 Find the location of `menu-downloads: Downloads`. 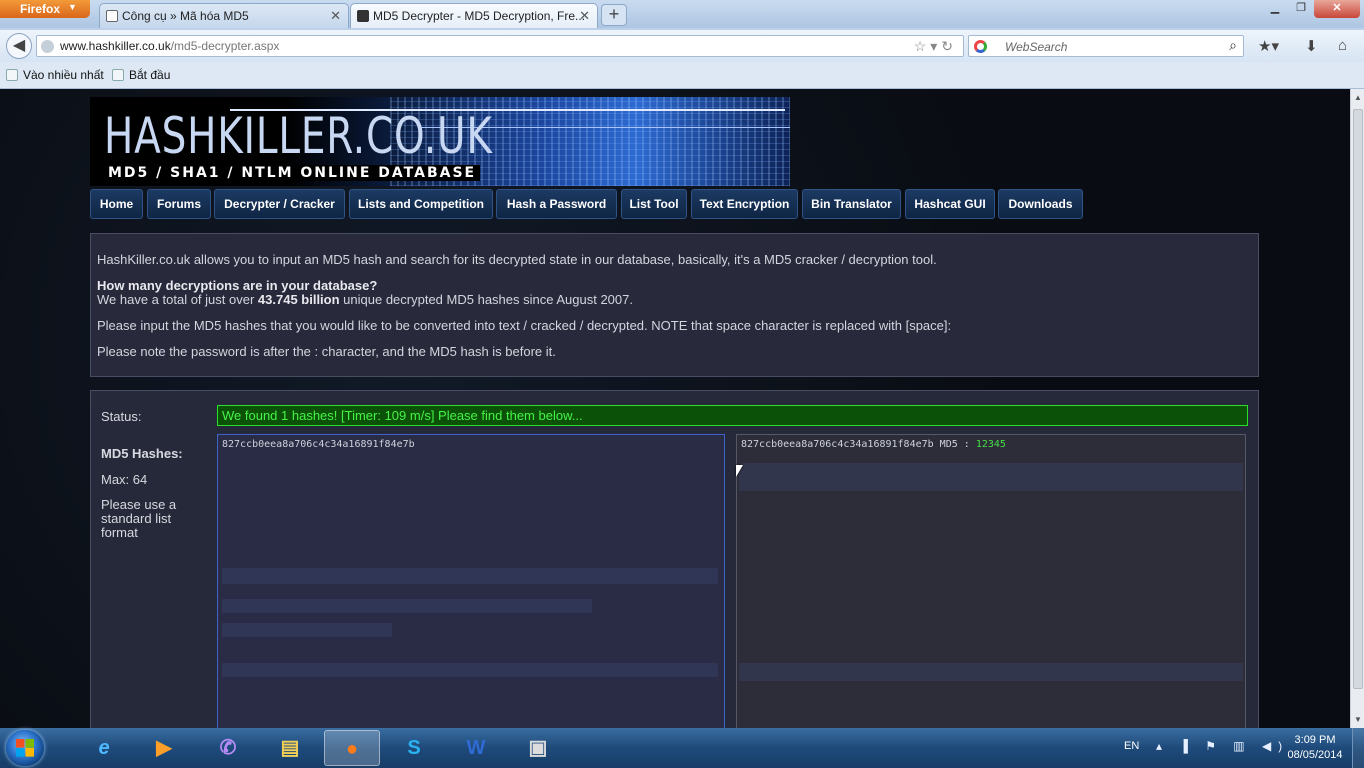

menu-downloads: Downloads is located at coordinates (1040, 204).